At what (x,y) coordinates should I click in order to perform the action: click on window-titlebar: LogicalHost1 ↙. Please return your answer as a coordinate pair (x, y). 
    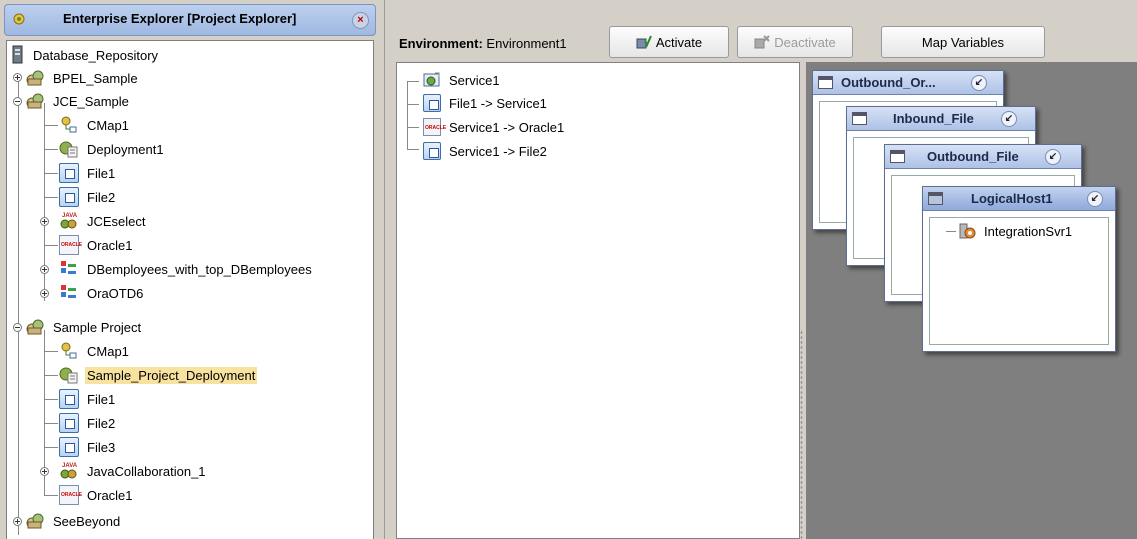
    Looking at the image, I should click on (1019, 199).